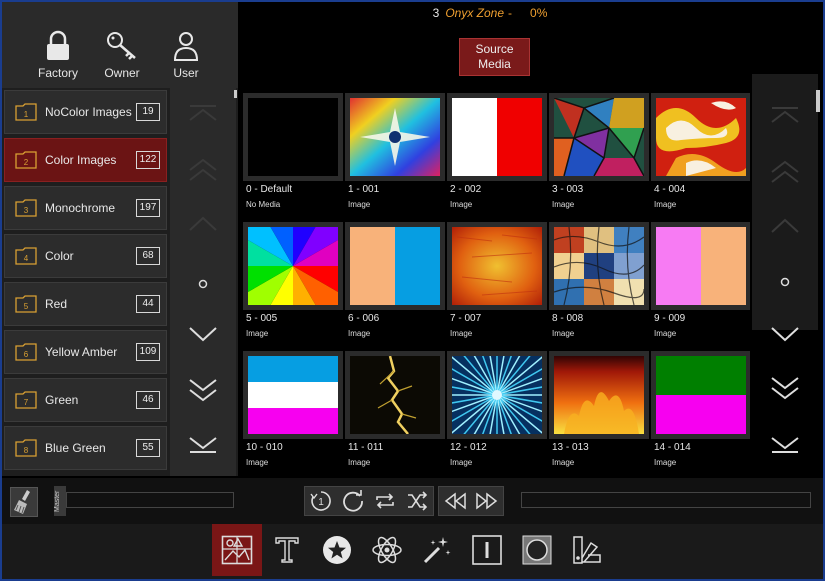 This screenshot has width=825, height=581. Describe the element at coordinates (264, 447) in the screenshot. I see `media-label: 10 - 010` at that location.